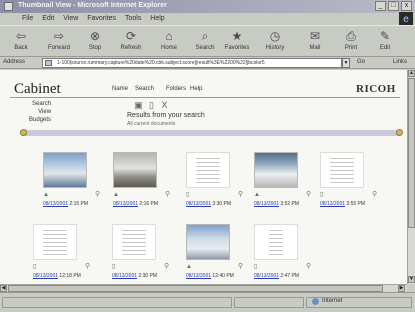 The width and height of the screenshot is (415, 312). I want to click on capture-date: 08/13/2001 2:47 PM, so click(276, 276).